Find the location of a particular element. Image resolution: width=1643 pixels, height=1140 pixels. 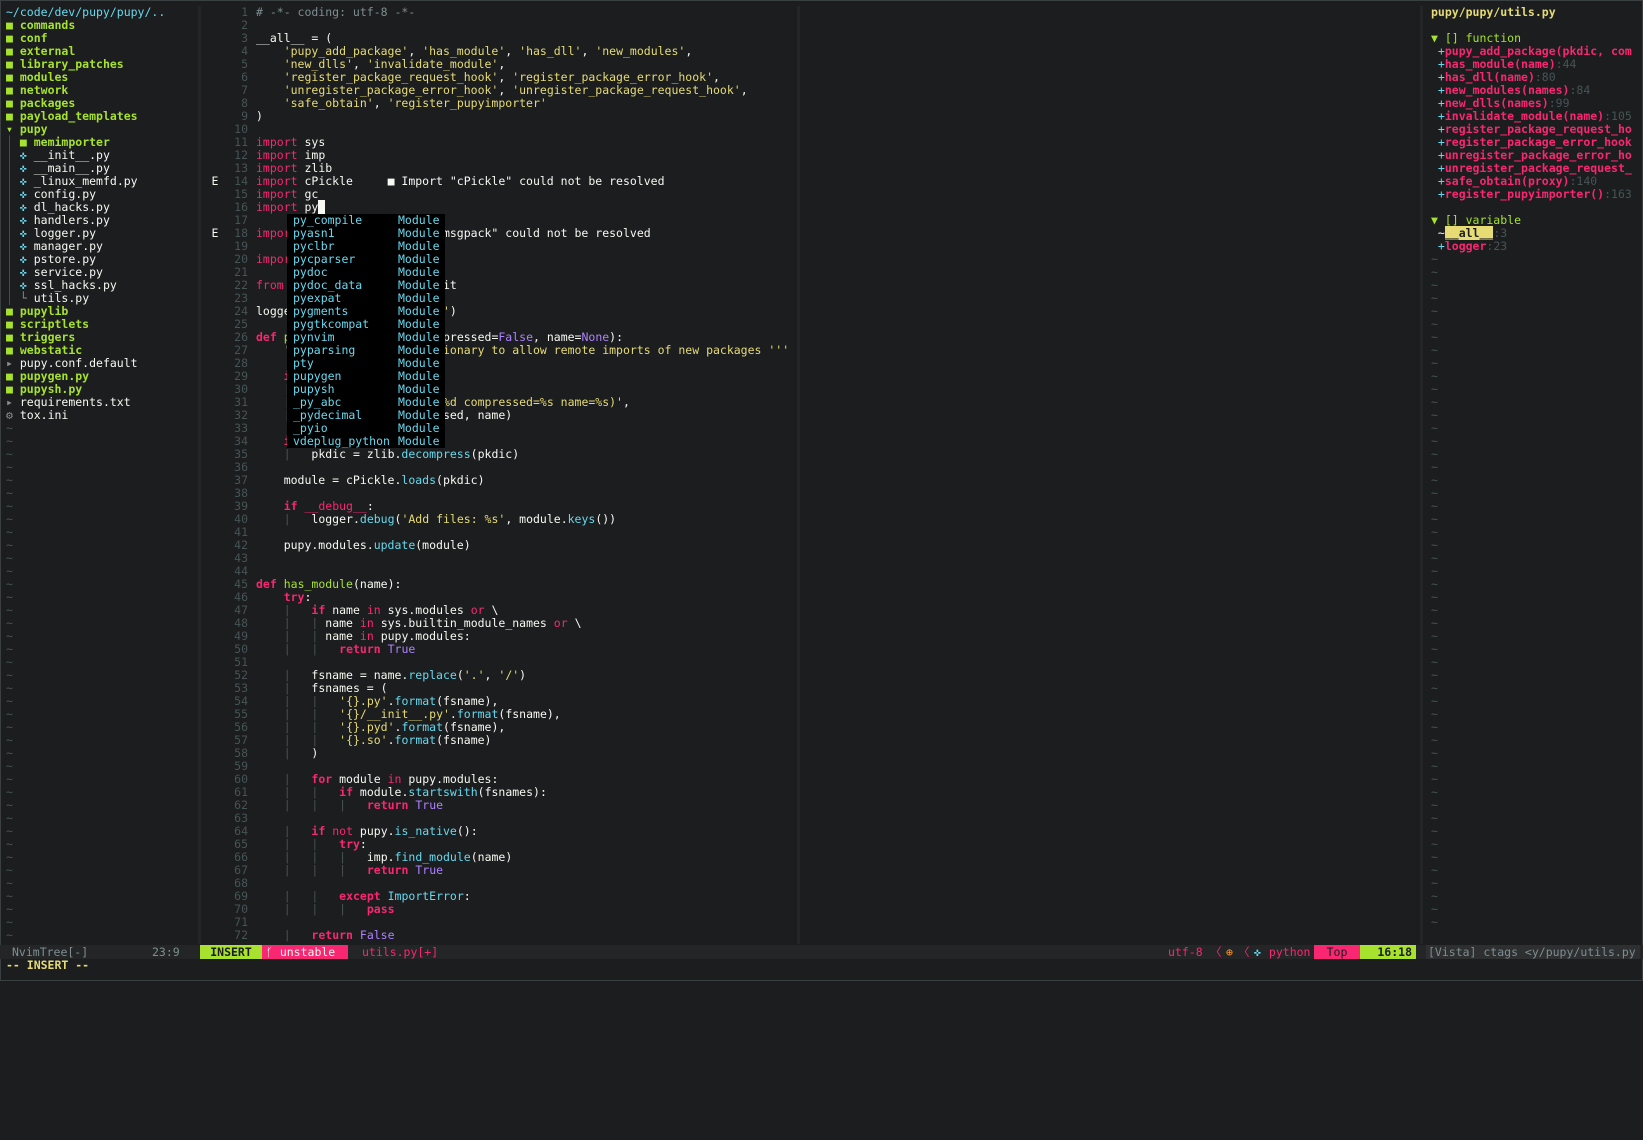

code-text: 'safe_obtain', 'register_pupyimporter' is located at coordinates (526, 103).